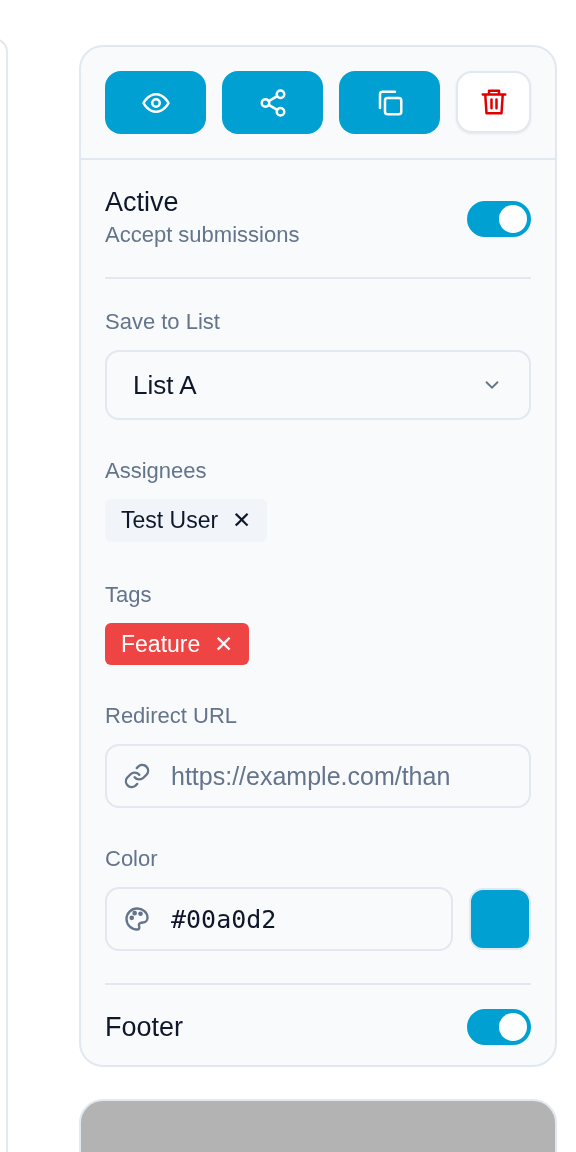 The height and width of the screenshot is (1152, 576). Describe the element at coordinates (318, 776) in the screenshot. I see `url-input: https://example.com/than` at that location.